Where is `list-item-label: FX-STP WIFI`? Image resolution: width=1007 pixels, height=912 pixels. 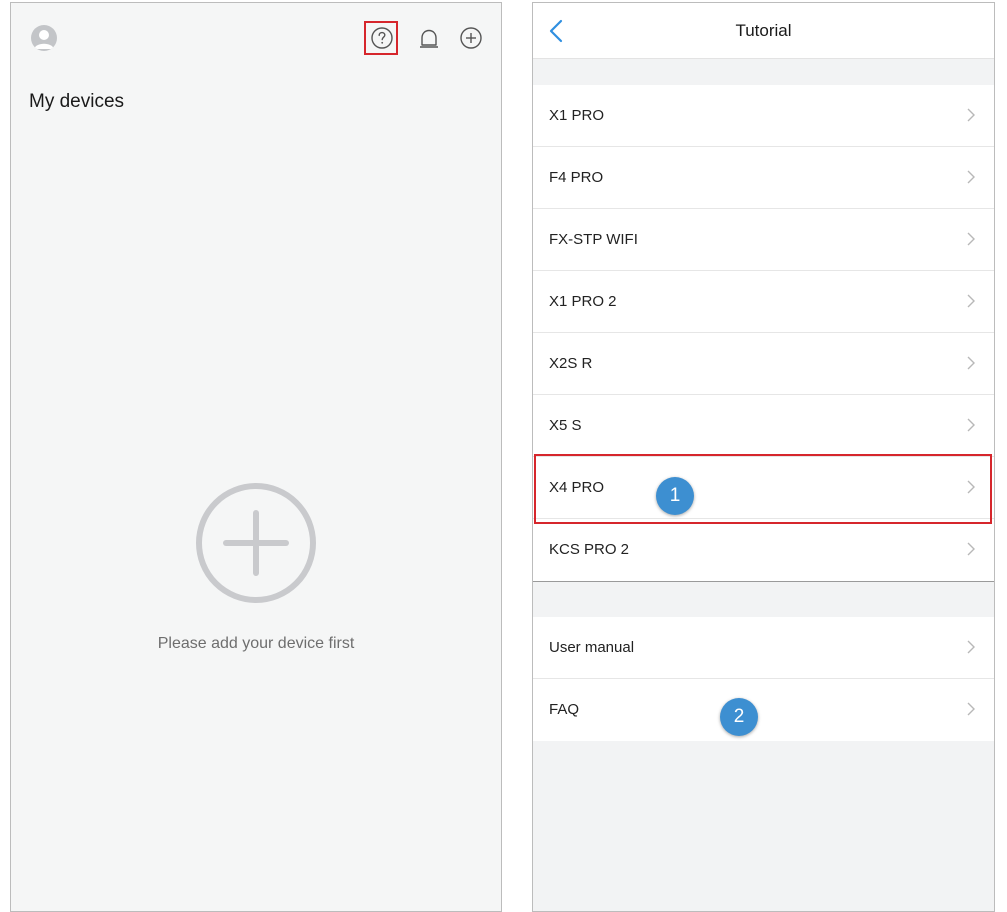 list-item-label: FX-STP WIFI is located at coordinates (593, 239).